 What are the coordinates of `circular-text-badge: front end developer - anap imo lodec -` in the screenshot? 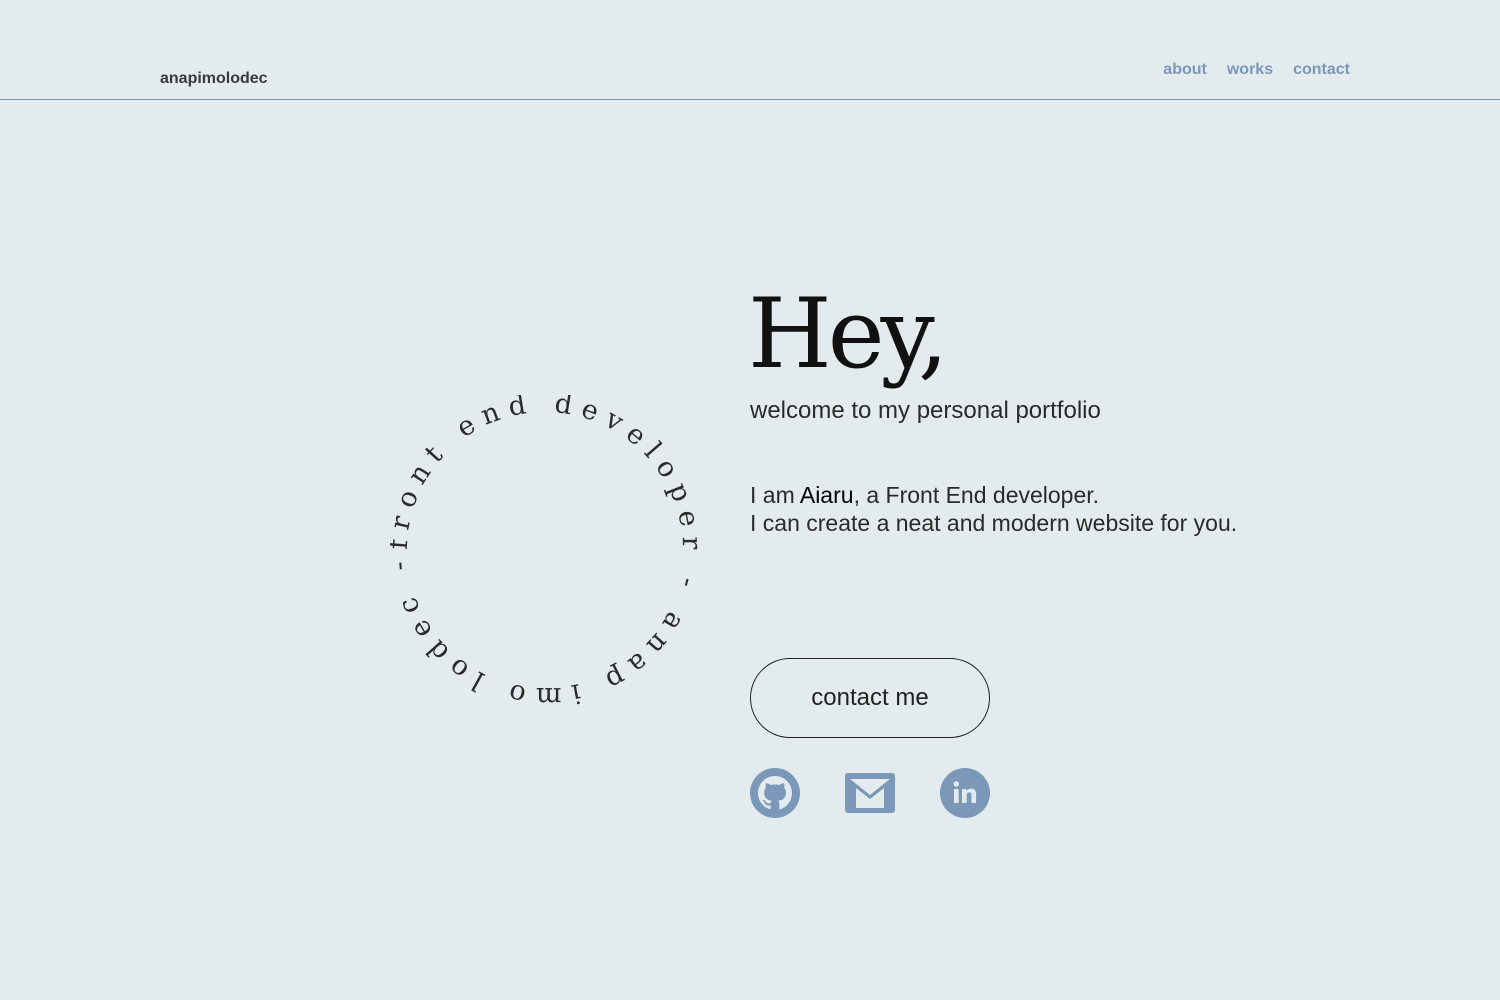 It's located at (545, 550).